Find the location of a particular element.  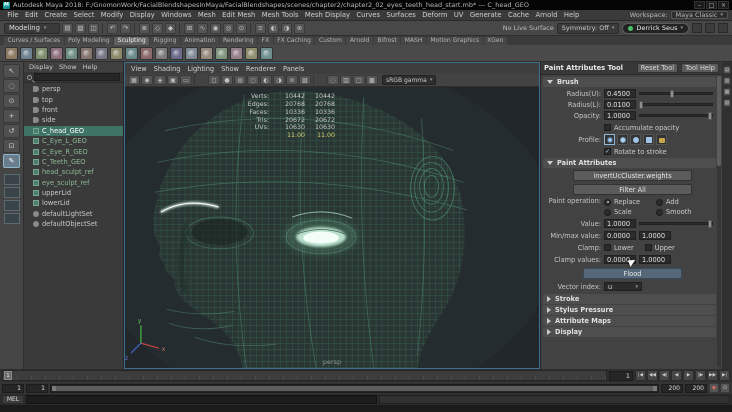

menu-item: UV is located at coordinates (459, 15).